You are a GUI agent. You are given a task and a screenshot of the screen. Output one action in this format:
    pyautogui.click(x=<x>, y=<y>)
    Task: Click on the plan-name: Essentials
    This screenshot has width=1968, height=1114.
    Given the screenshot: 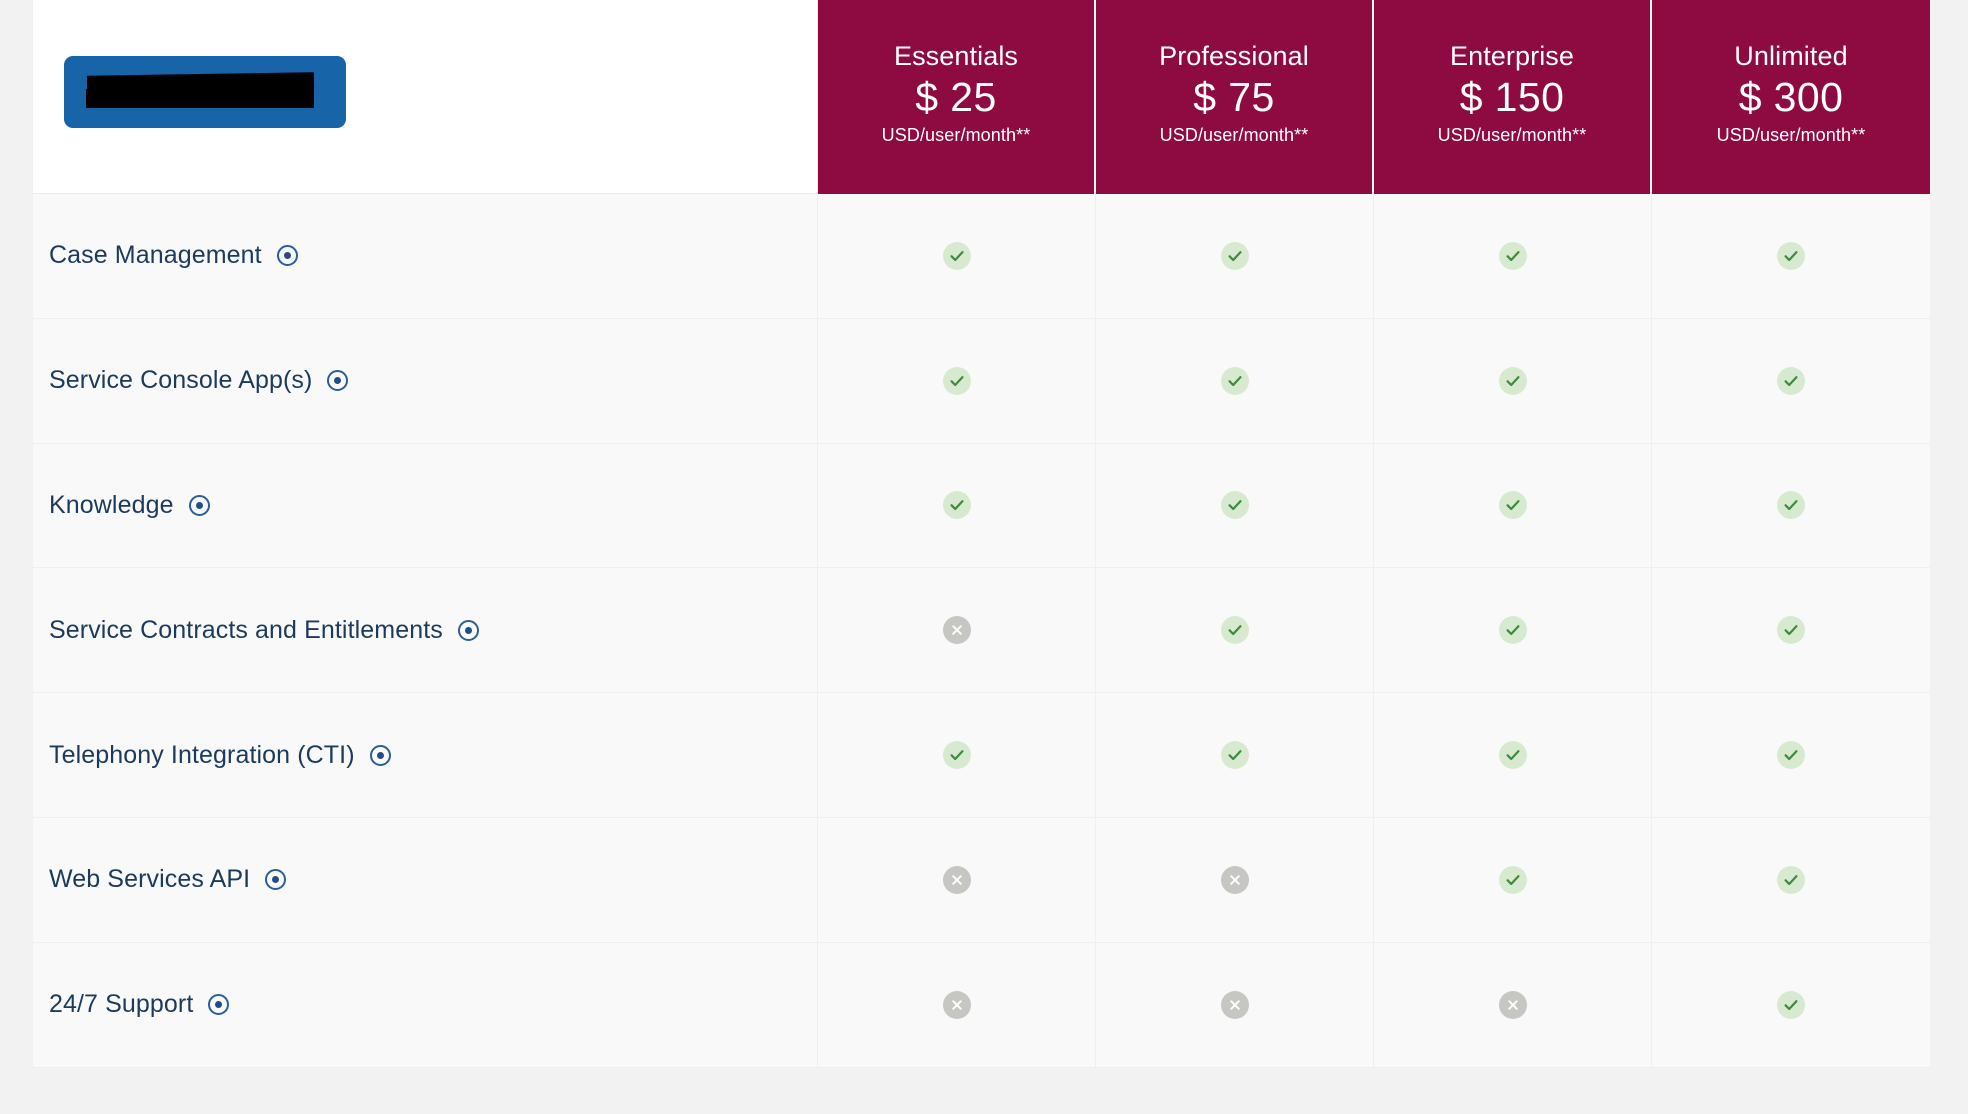 What is the action you would take?
    pyautogui.click(x=956, y=56)
    